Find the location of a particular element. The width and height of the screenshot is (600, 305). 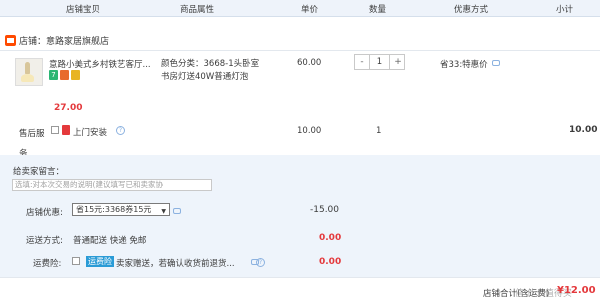

qty-minus-button: - is located at coordinates (362, 62).